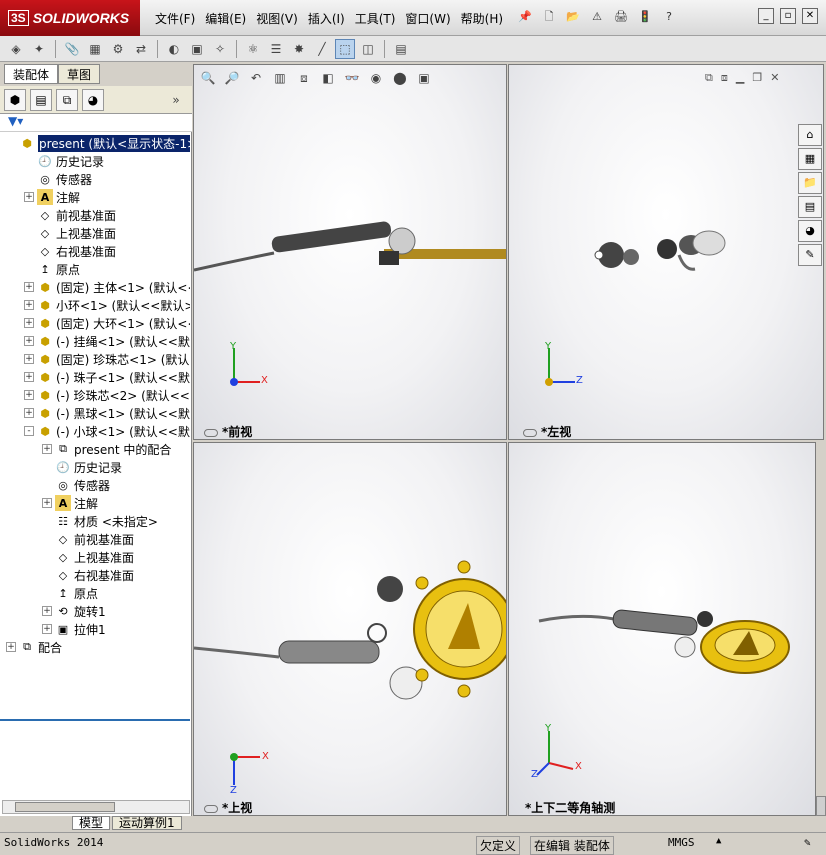  What do you see at coordinates (70, 233) in the screenshot?
I see `tree-node: ◇ 上视基准面` at bounding box center [70, 233].